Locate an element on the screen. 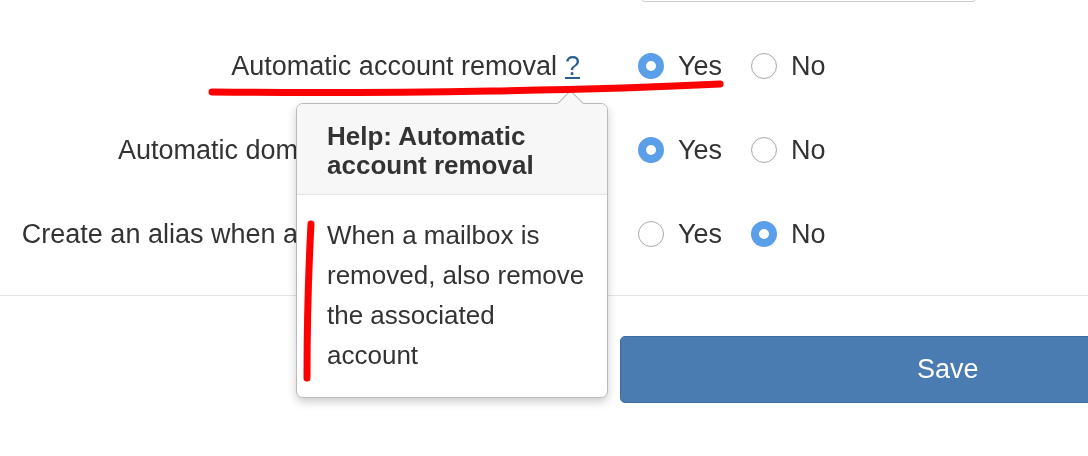 The height and width of the screenshot is (456, 1088). popover-title: Help: Automatic account removal is located at coordinates (431, 151).